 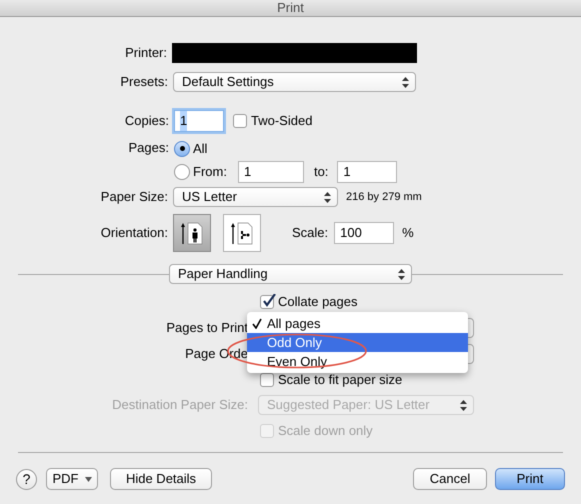 I want to click on menu-item: Odd Only, so click(x=357, y=342).